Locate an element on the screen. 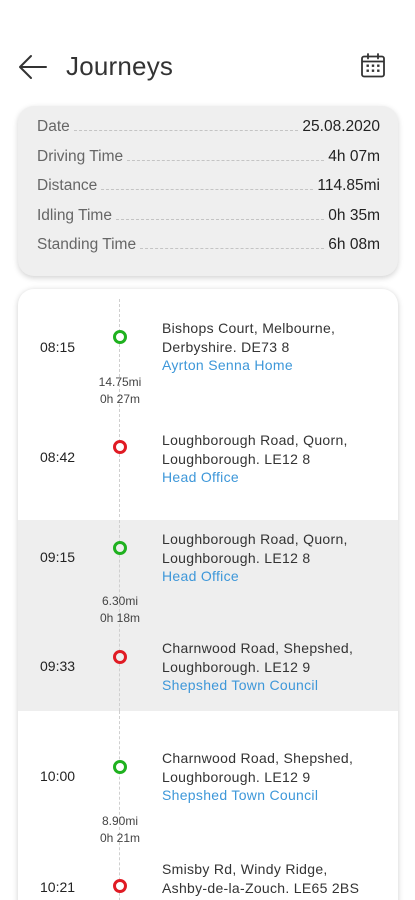 Image resolution: width=415 pixels, height=900 pixels. summary-value: 6h 08m is located at coordinates (354, 244).